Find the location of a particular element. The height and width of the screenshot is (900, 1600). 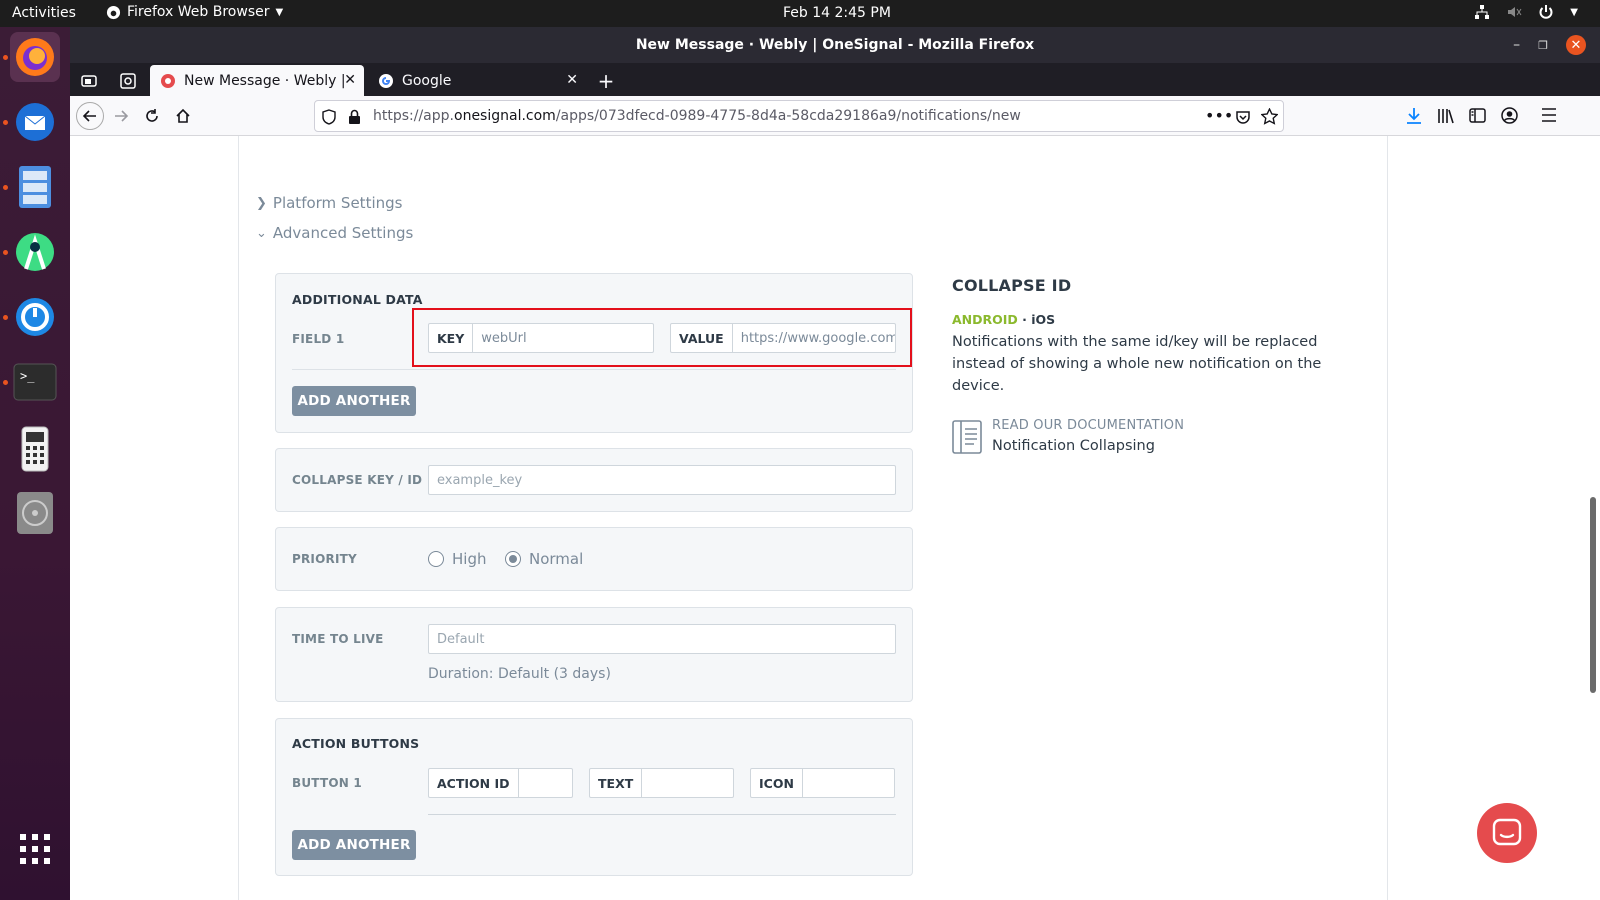

google-favicon-icon is located at coordinates (386, 80).